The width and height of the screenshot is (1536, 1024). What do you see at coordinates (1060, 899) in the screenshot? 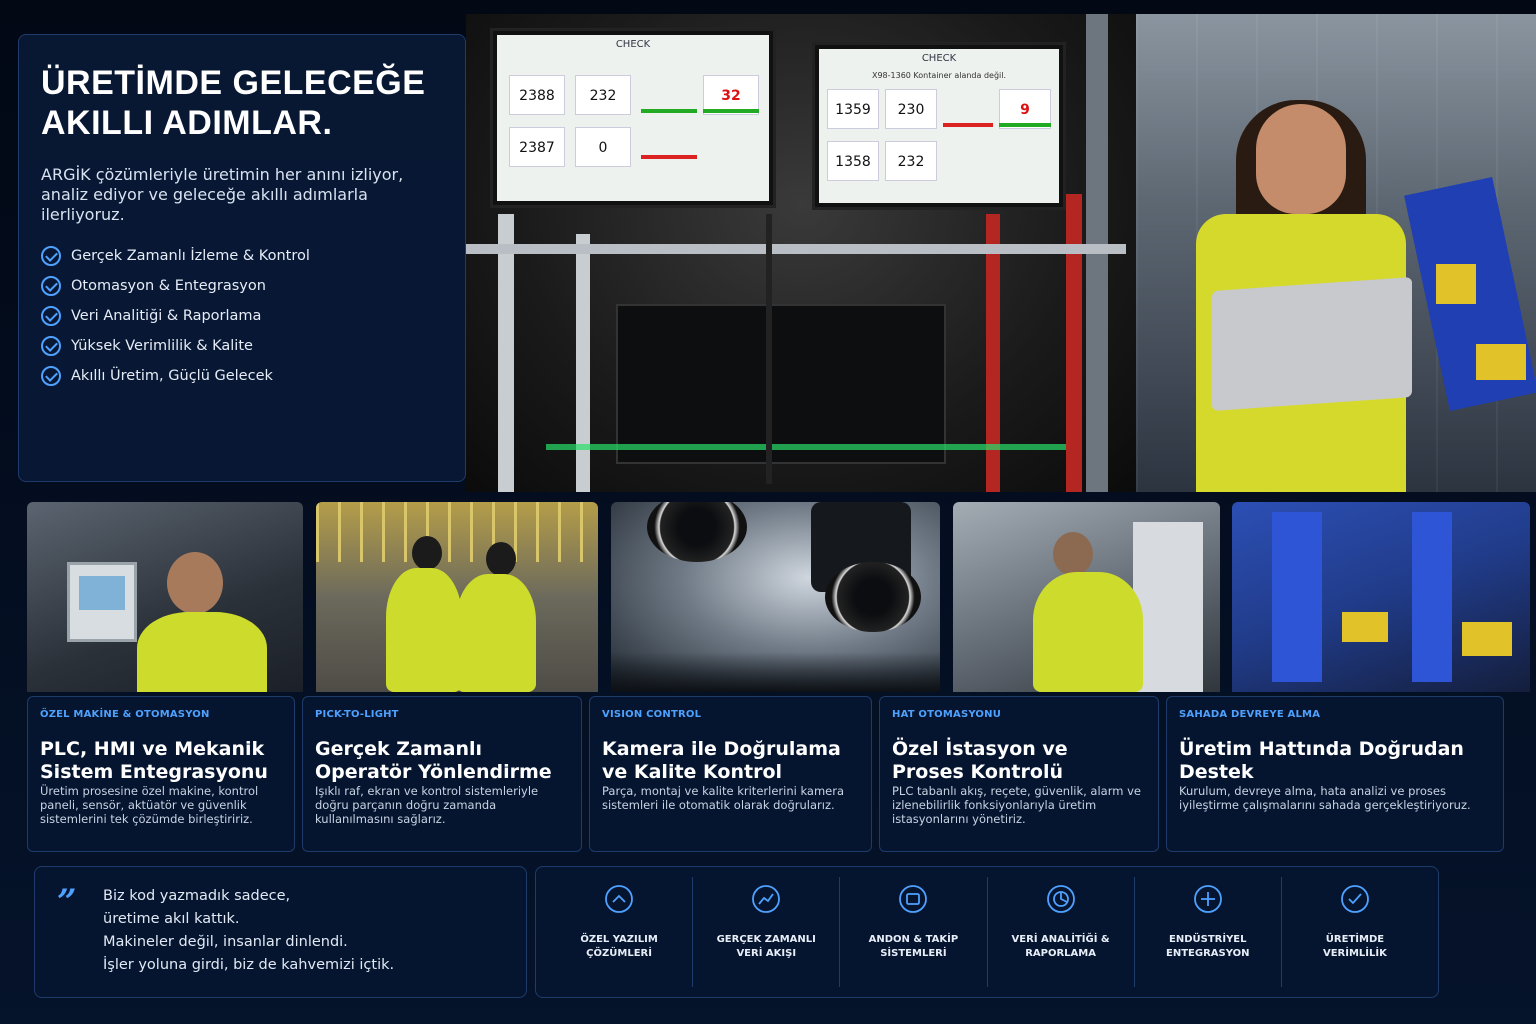
I see `pie-circle-icon` at bounding box center [1060, 899].